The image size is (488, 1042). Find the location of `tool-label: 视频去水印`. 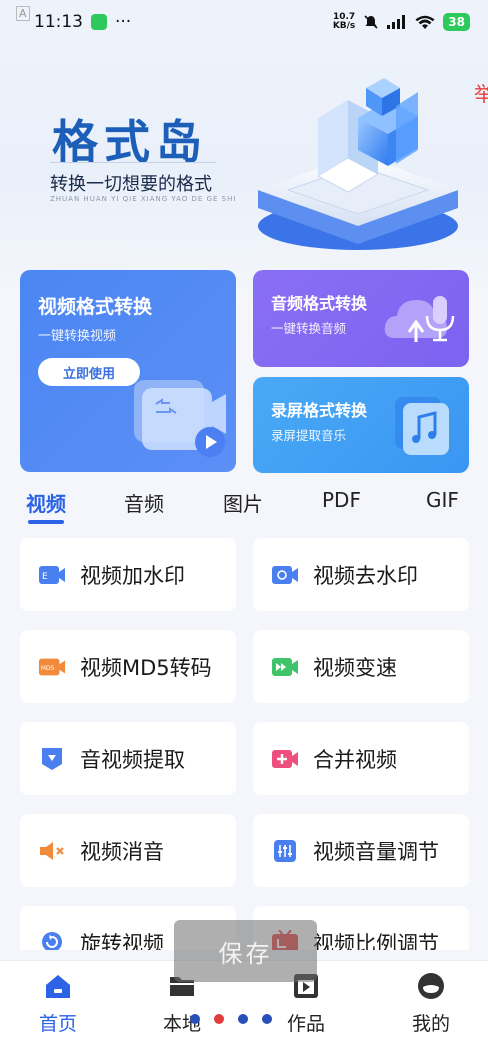

tool-label: 视频去水印 is located at coordinates (365, 575).